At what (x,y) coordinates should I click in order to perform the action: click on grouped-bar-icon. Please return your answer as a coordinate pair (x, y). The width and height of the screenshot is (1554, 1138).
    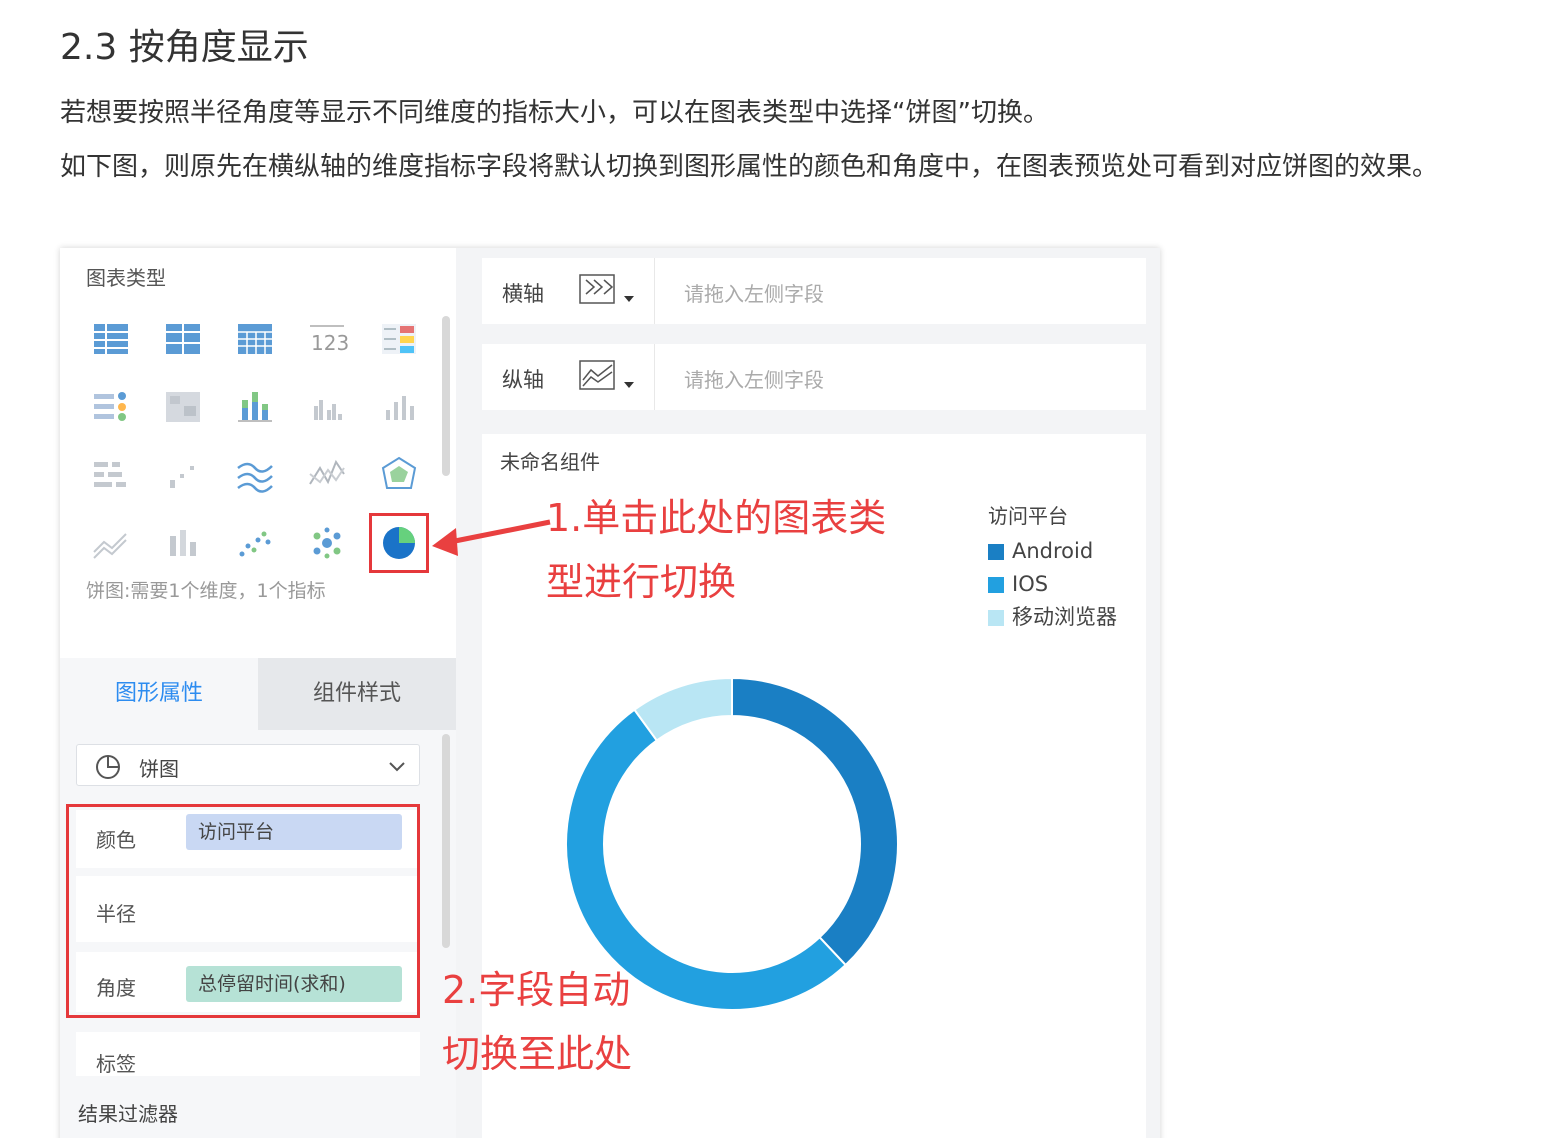
    Looking at the image, I should click on (328, 410).